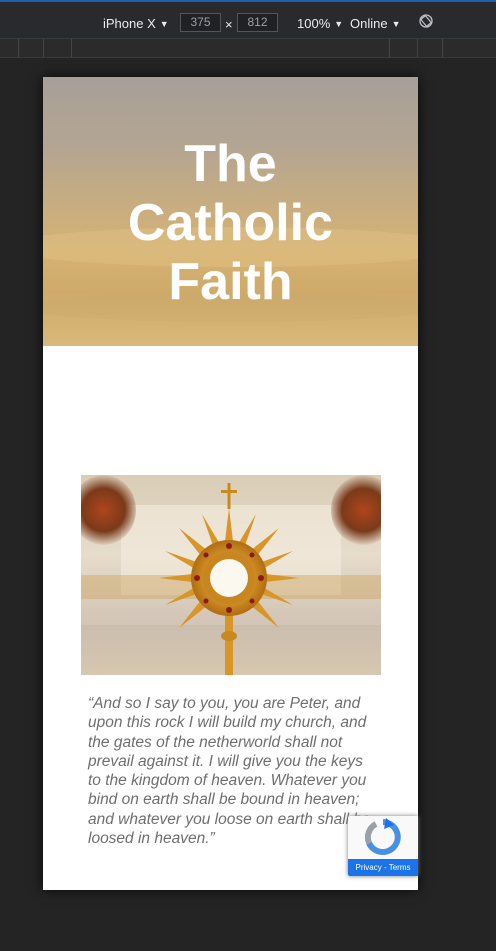 The height and width of the screenshot is (951, 496). What do you see at coordinates (230, 164) in the screenshot?
I see `title-line: The` at bounding box center [230, 164].